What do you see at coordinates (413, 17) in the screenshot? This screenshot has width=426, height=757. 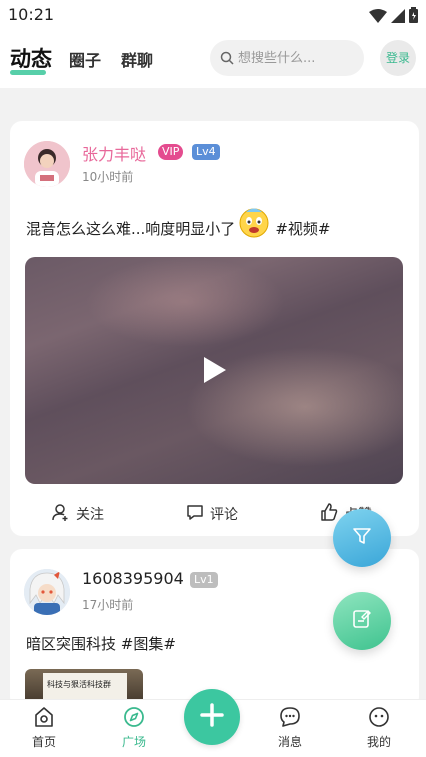 I see `battery-icon` at bounding box center [413, 17].